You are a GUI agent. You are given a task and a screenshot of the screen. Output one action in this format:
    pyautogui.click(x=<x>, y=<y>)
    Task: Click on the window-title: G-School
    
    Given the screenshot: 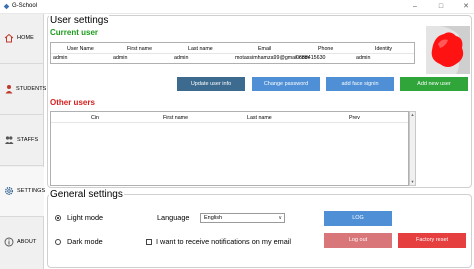 What is the action you would take?
    pyautogui.click(x=25, y=6)
    